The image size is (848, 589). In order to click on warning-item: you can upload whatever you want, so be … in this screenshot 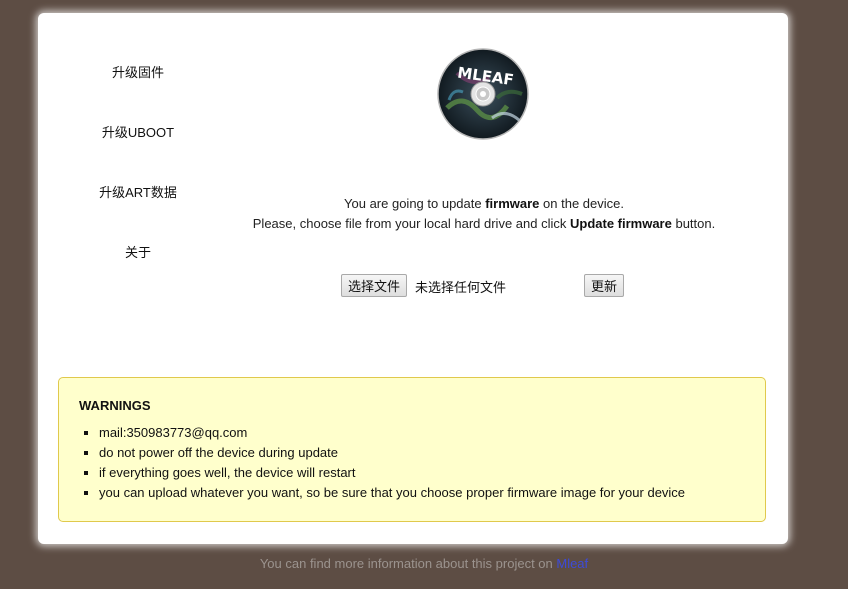, I will do `click(392, 493)`.